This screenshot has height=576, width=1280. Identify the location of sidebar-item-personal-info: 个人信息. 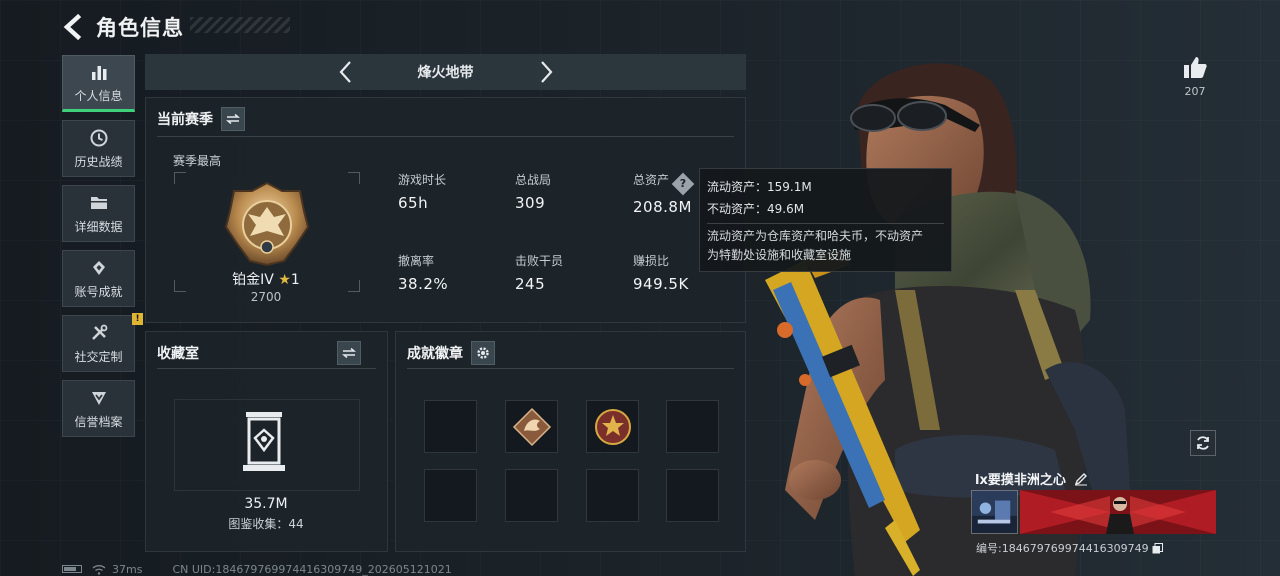
(98, 83).